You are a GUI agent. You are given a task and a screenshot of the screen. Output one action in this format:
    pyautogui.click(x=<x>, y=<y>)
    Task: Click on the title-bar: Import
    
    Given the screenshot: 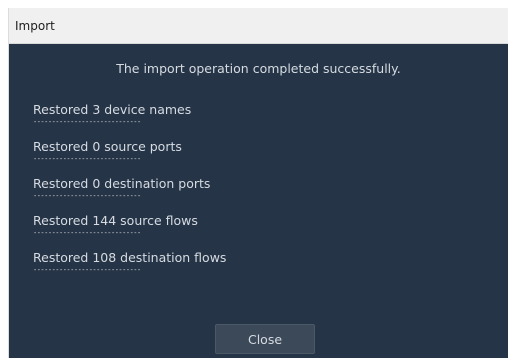 What is the action you would take?
    pyautogui.click(x=258, y=26)
    